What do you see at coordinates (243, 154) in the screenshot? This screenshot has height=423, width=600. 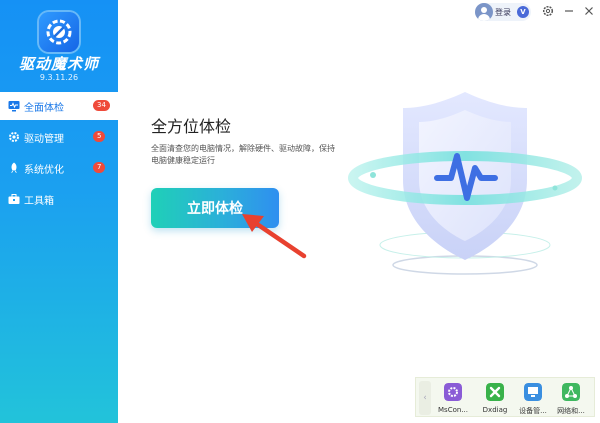 I see `page-description: 全面清查您的电脑情况，解除硬件、驱动故障，保持电脑健康稳定运行` at bounding box center [243, 154].